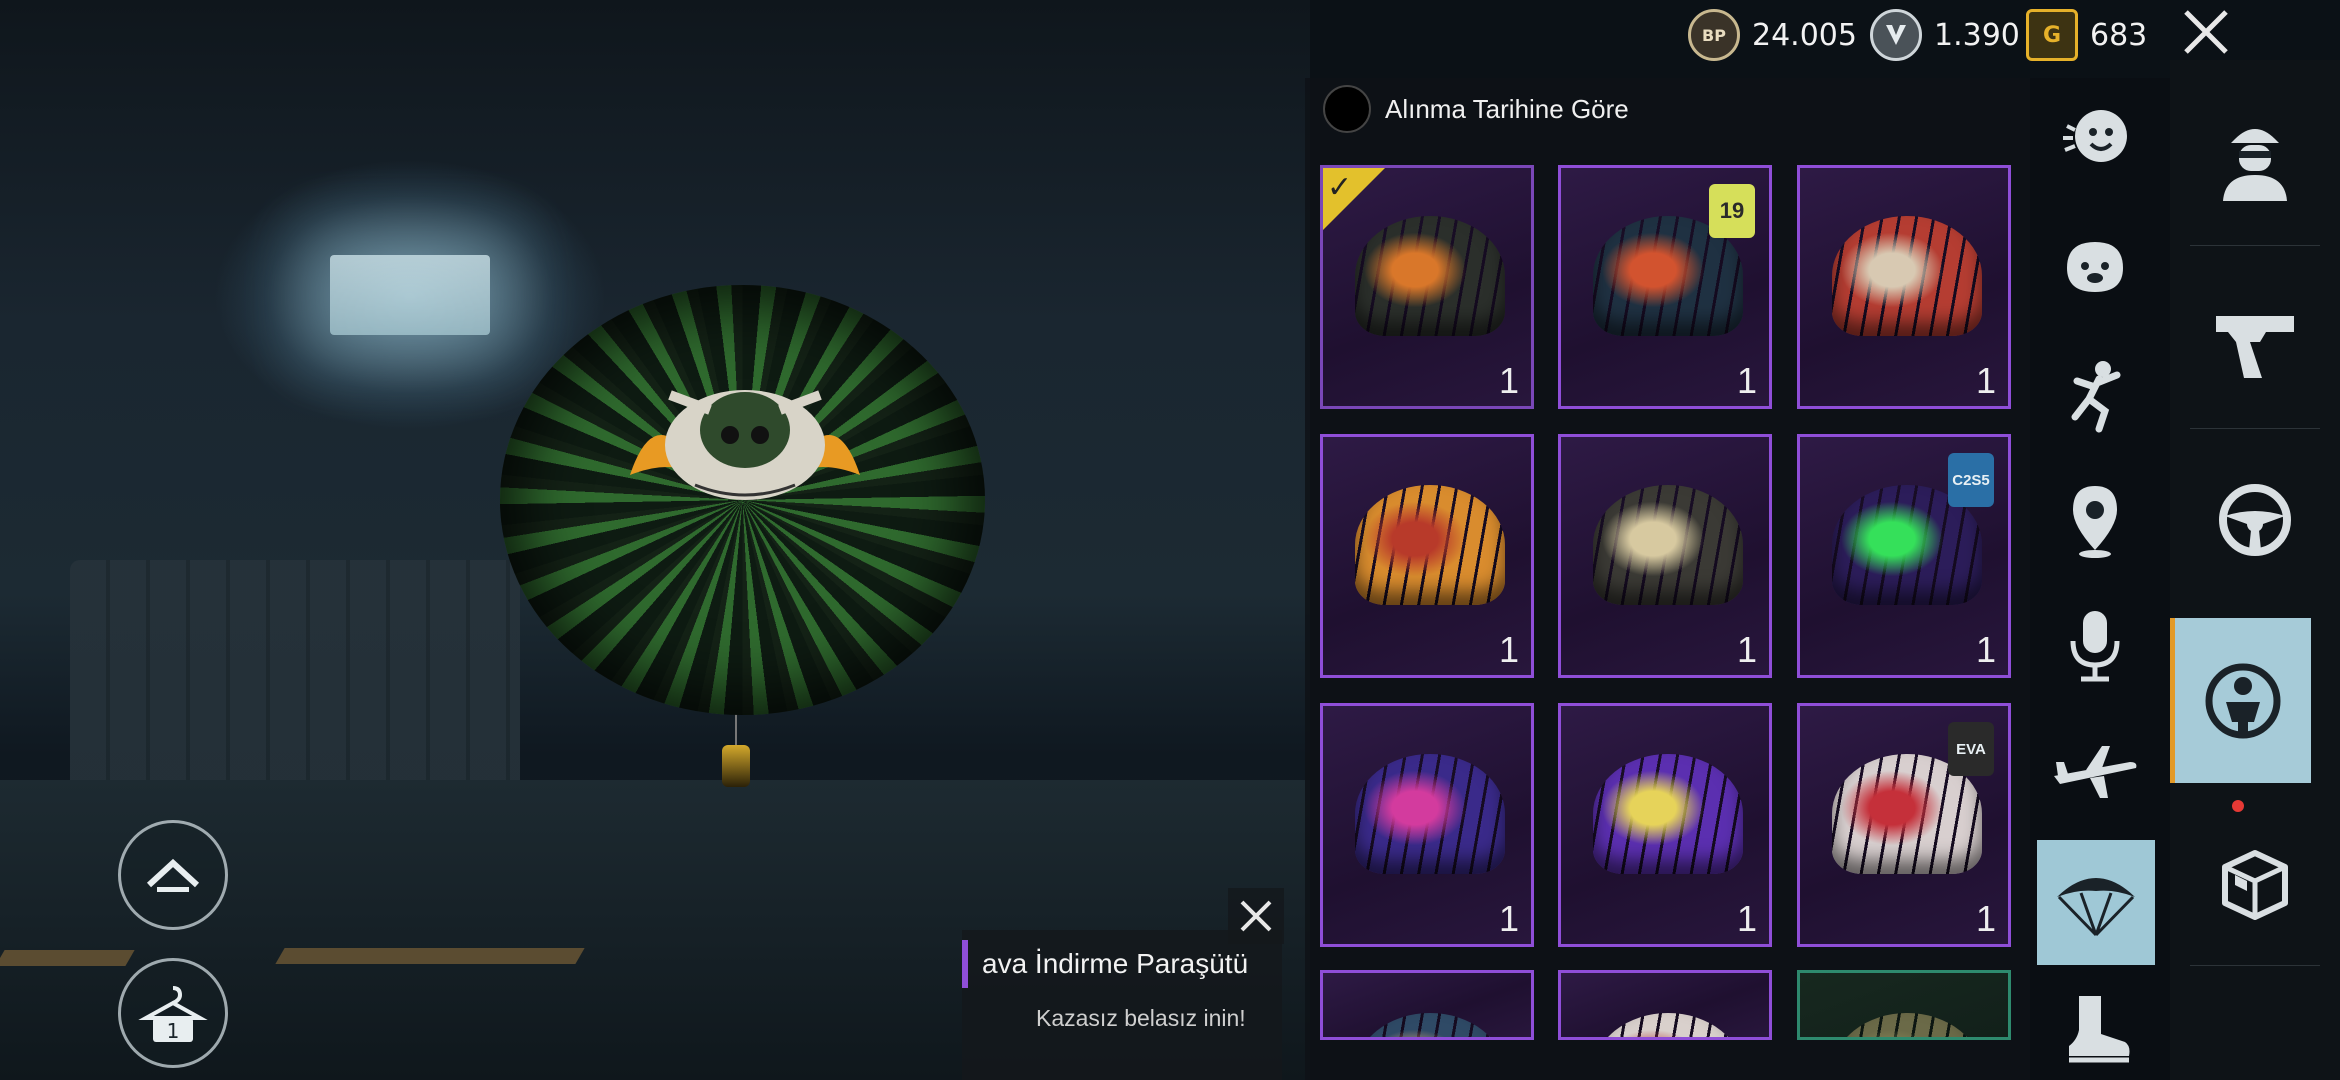 This screenshot has height=1080, width=2340. Describe the element at coordinates (1507, 108) in the screenshot. I see `sort-label: Alınma Tarihine Göre` at that location.